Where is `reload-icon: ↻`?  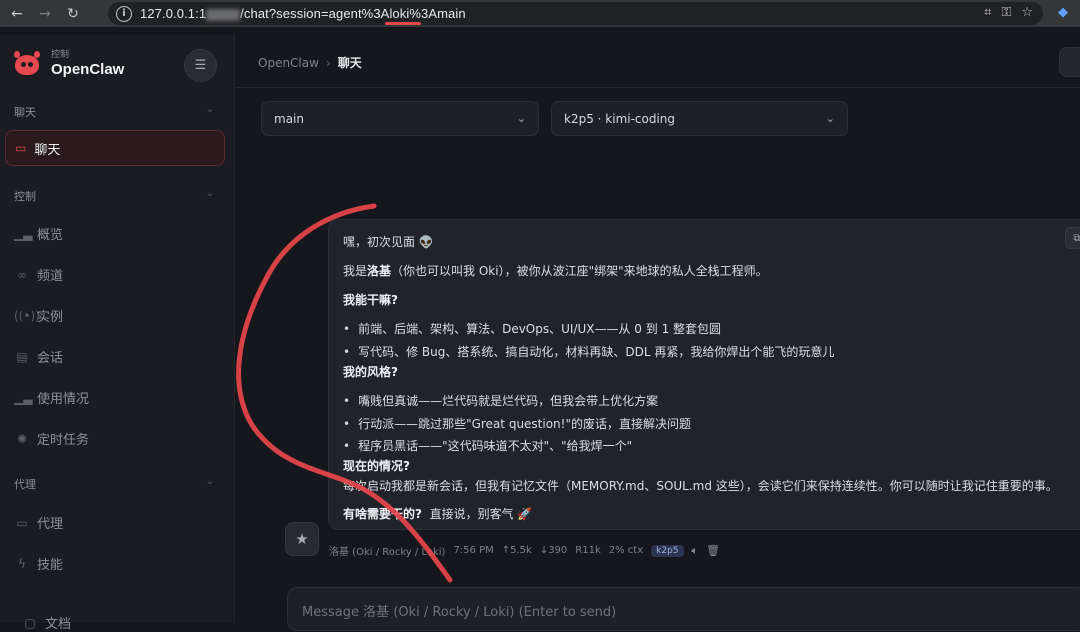 reload-icon: ↻ is located at coordinates (73, 14).